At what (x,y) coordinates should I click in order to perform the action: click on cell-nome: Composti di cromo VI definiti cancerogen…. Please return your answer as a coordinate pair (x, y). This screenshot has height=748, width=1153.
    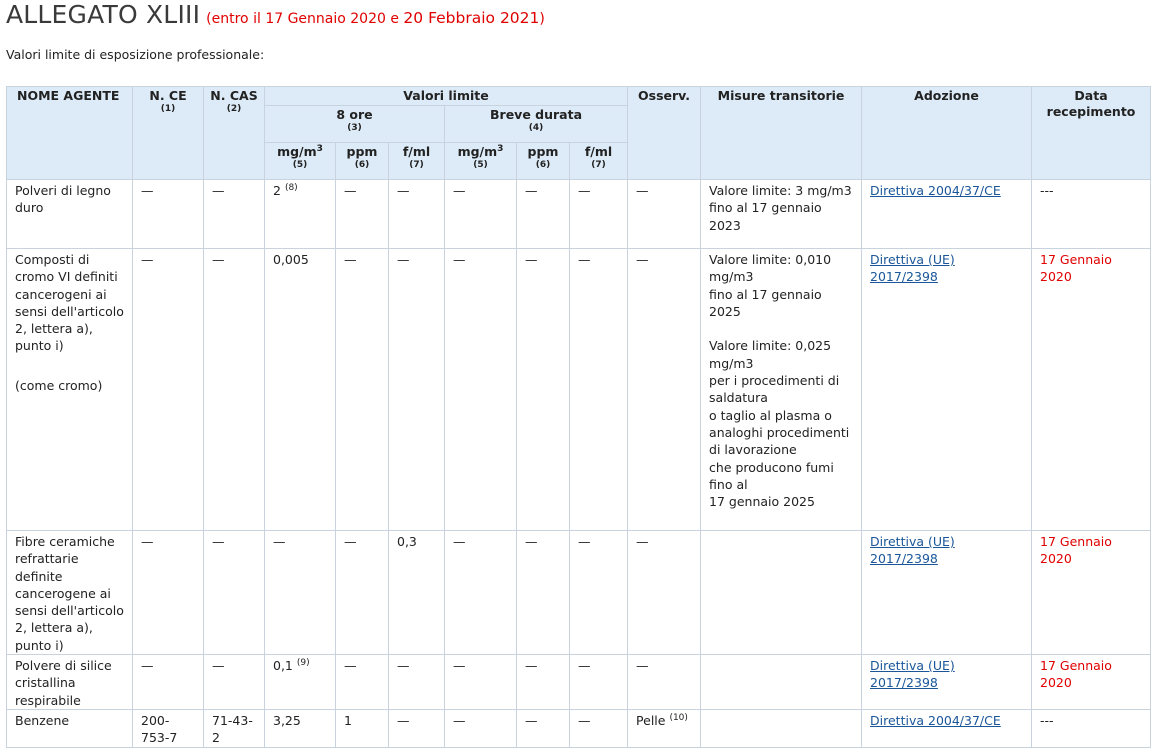
    Looking at the image, I should click on (69, 389).